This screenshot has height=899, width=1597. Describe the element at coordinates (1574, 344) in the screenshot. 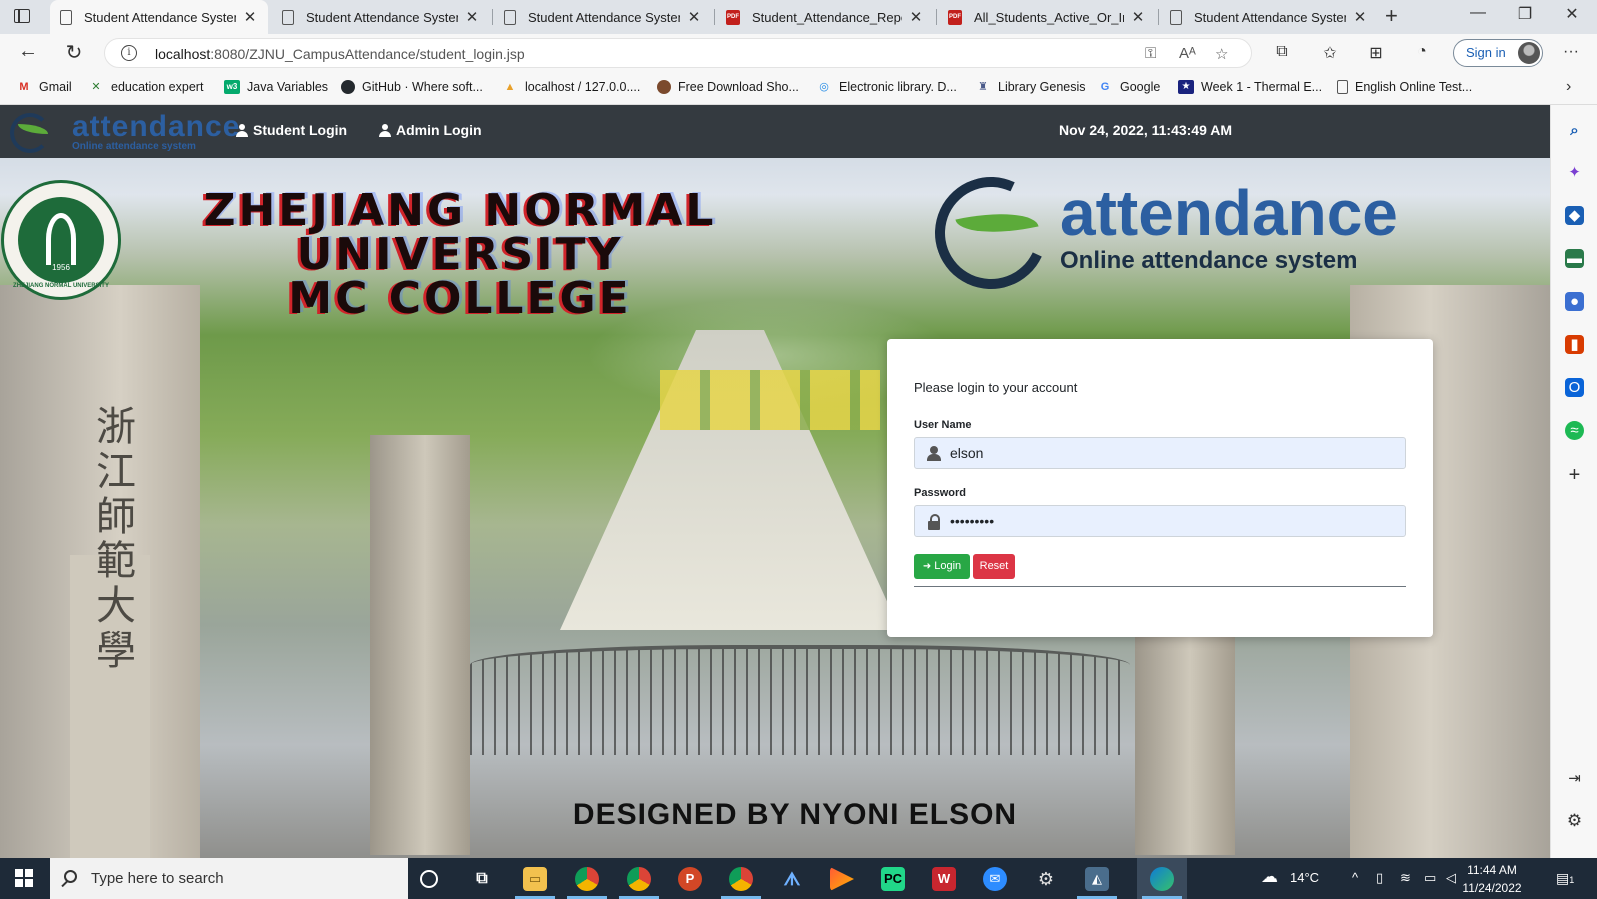

I see `office-icon: ▮` at that location.